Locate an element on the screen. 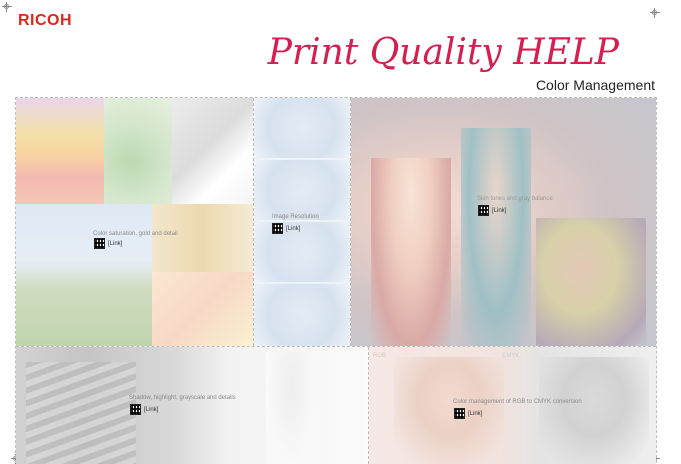  section-caption: Shadow, highlight, grayscale and details is located at coordinates (182, 398).